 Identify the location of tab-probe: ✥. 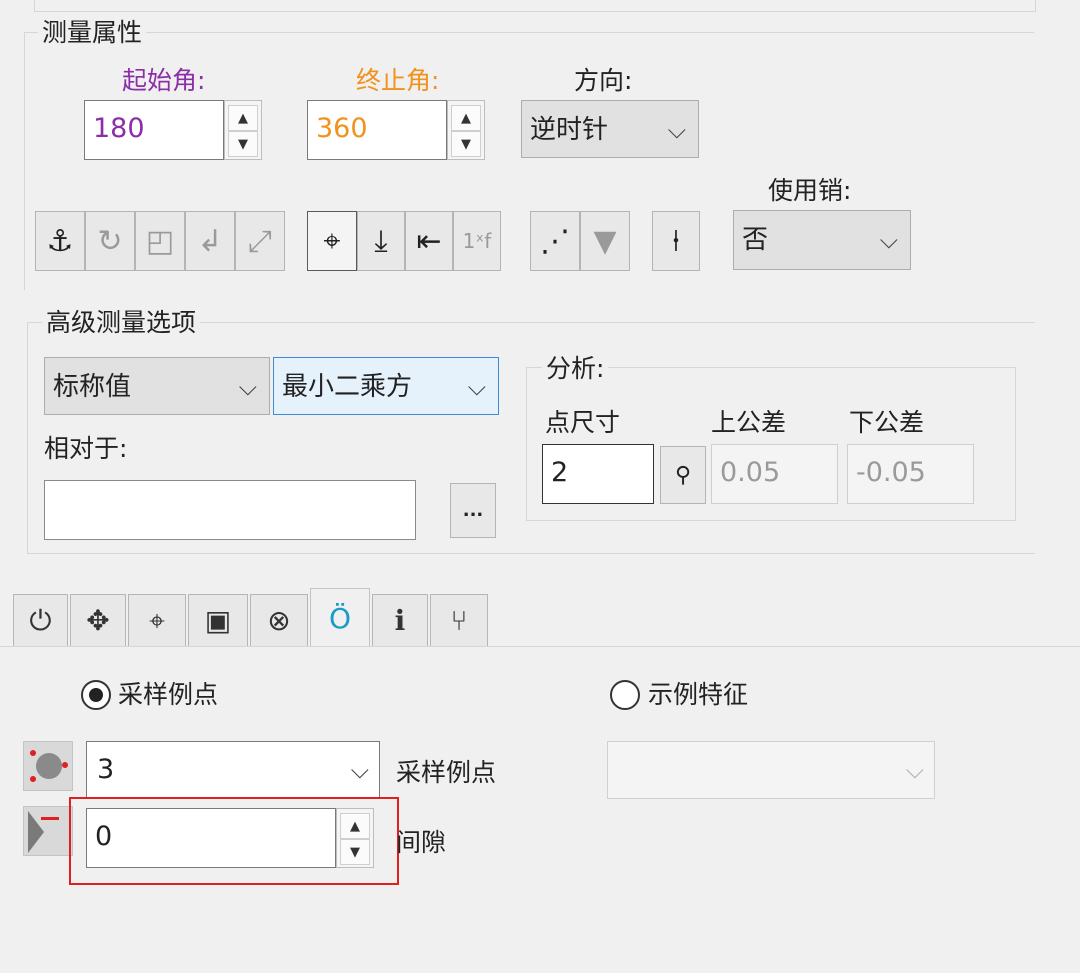
(98, 620).